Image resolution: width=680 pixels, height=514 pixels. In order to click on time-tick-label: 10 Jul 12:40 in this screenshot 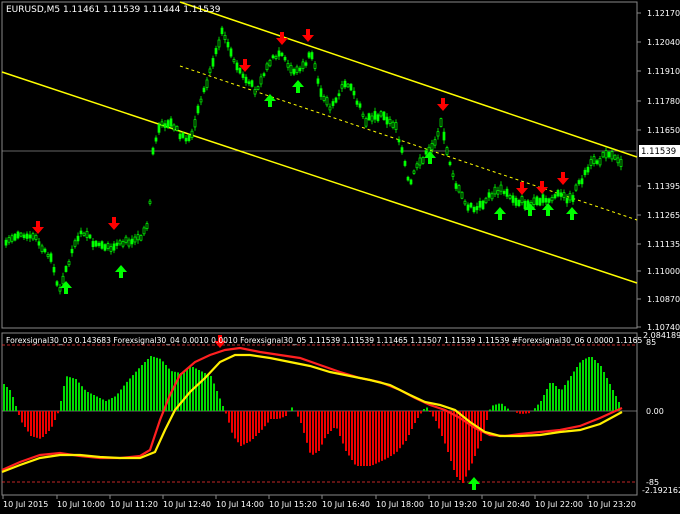, I will do `click(187, 504)`.